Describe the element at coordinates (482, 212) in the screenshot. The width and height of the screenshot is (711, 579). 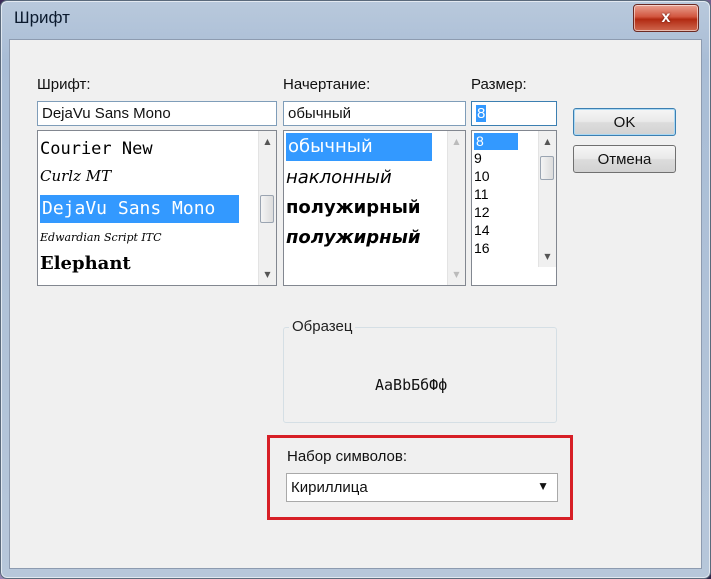
I see `list-item: 12` at that location.